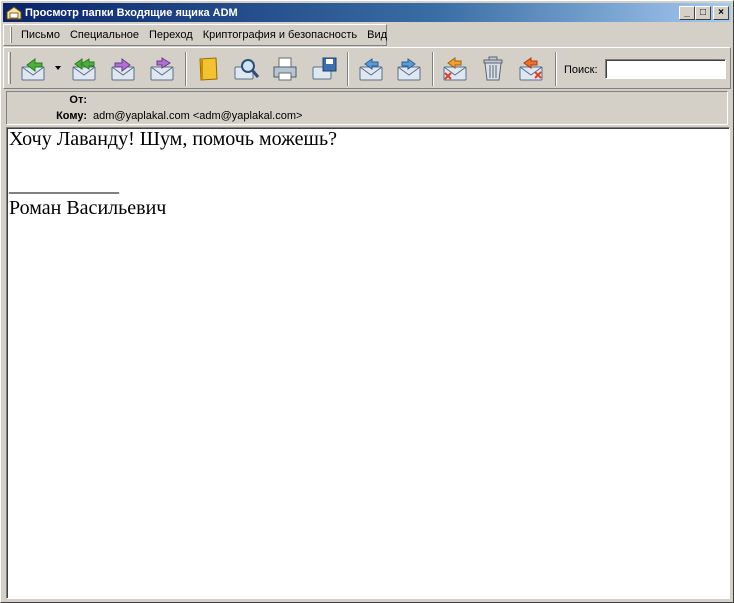  What do you see at coordinates (50, 100) in the screenshot?
I see `from-row: От:` at bounding box center [50, 100].